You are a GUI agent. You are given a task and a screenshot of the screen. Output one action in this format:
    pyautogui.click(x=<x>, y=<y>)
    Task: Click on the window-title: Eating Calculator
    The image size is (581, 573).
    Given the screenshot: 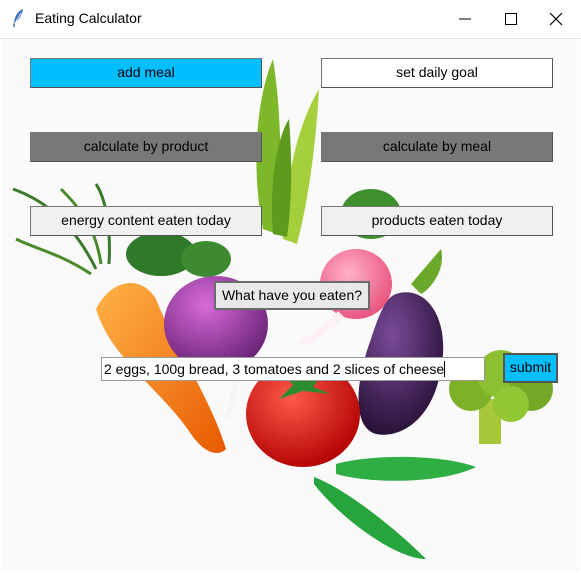 What is the action you would take?
    pyautogui.click(x=88, y=18)
    